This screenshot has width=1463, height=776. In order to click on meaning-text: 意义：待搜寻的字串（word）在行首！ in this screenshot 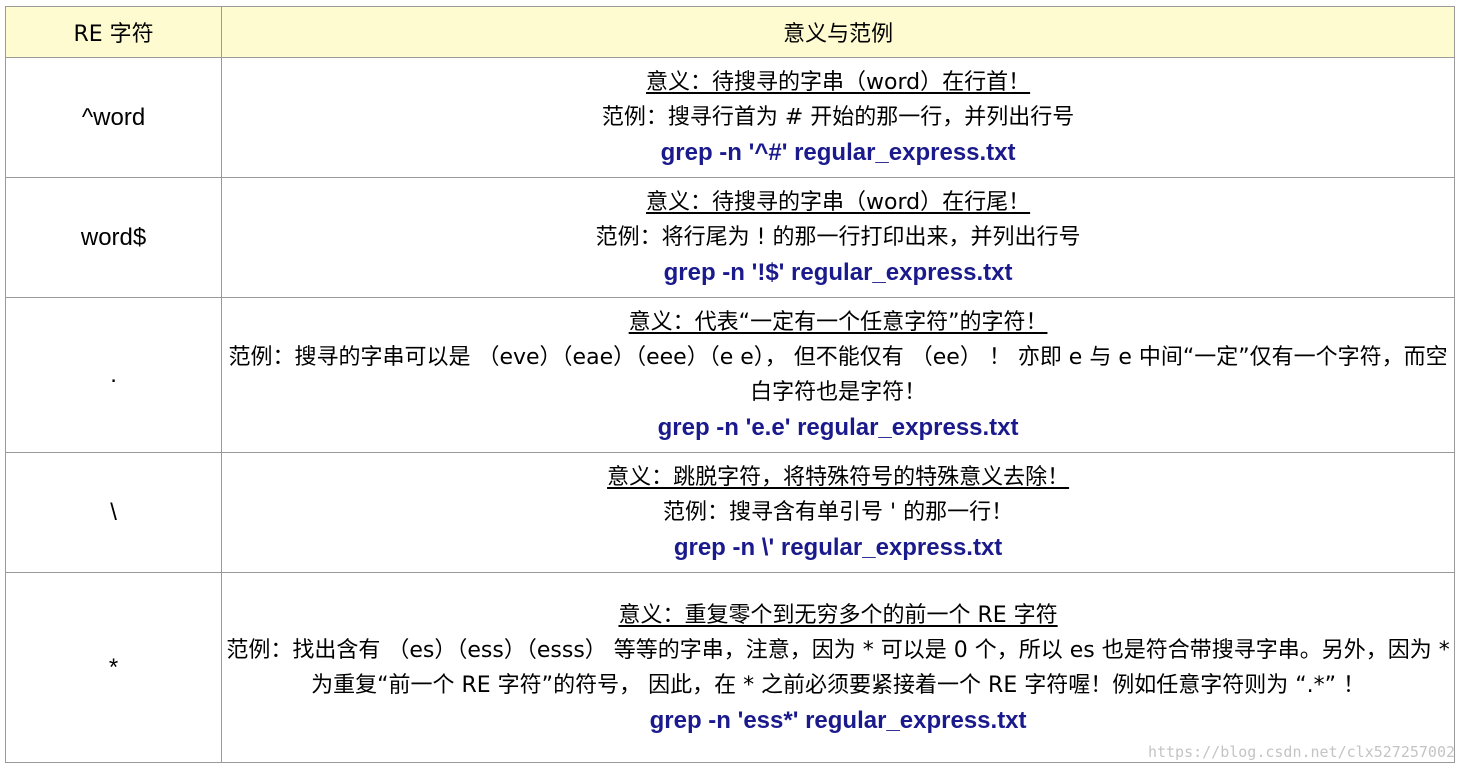, I will do `click(838, 82)`.